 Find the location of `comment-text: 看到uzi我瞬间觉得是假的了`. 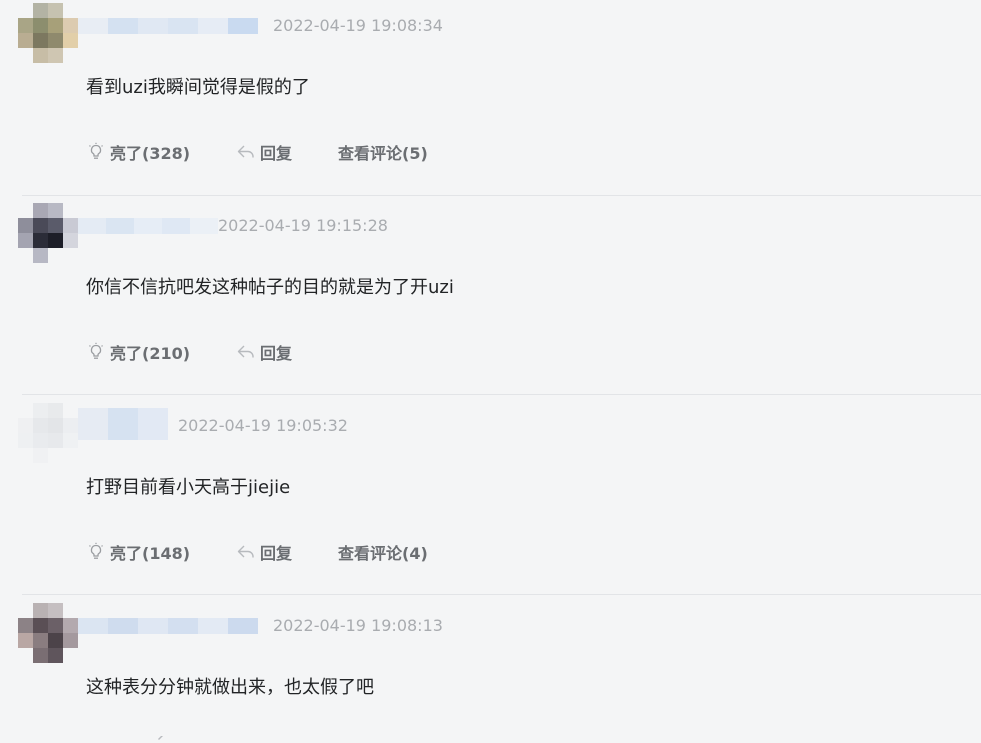

comment-text: 看到uzi我瞬间觉得是假的了 is located at coordinates (198, 87).